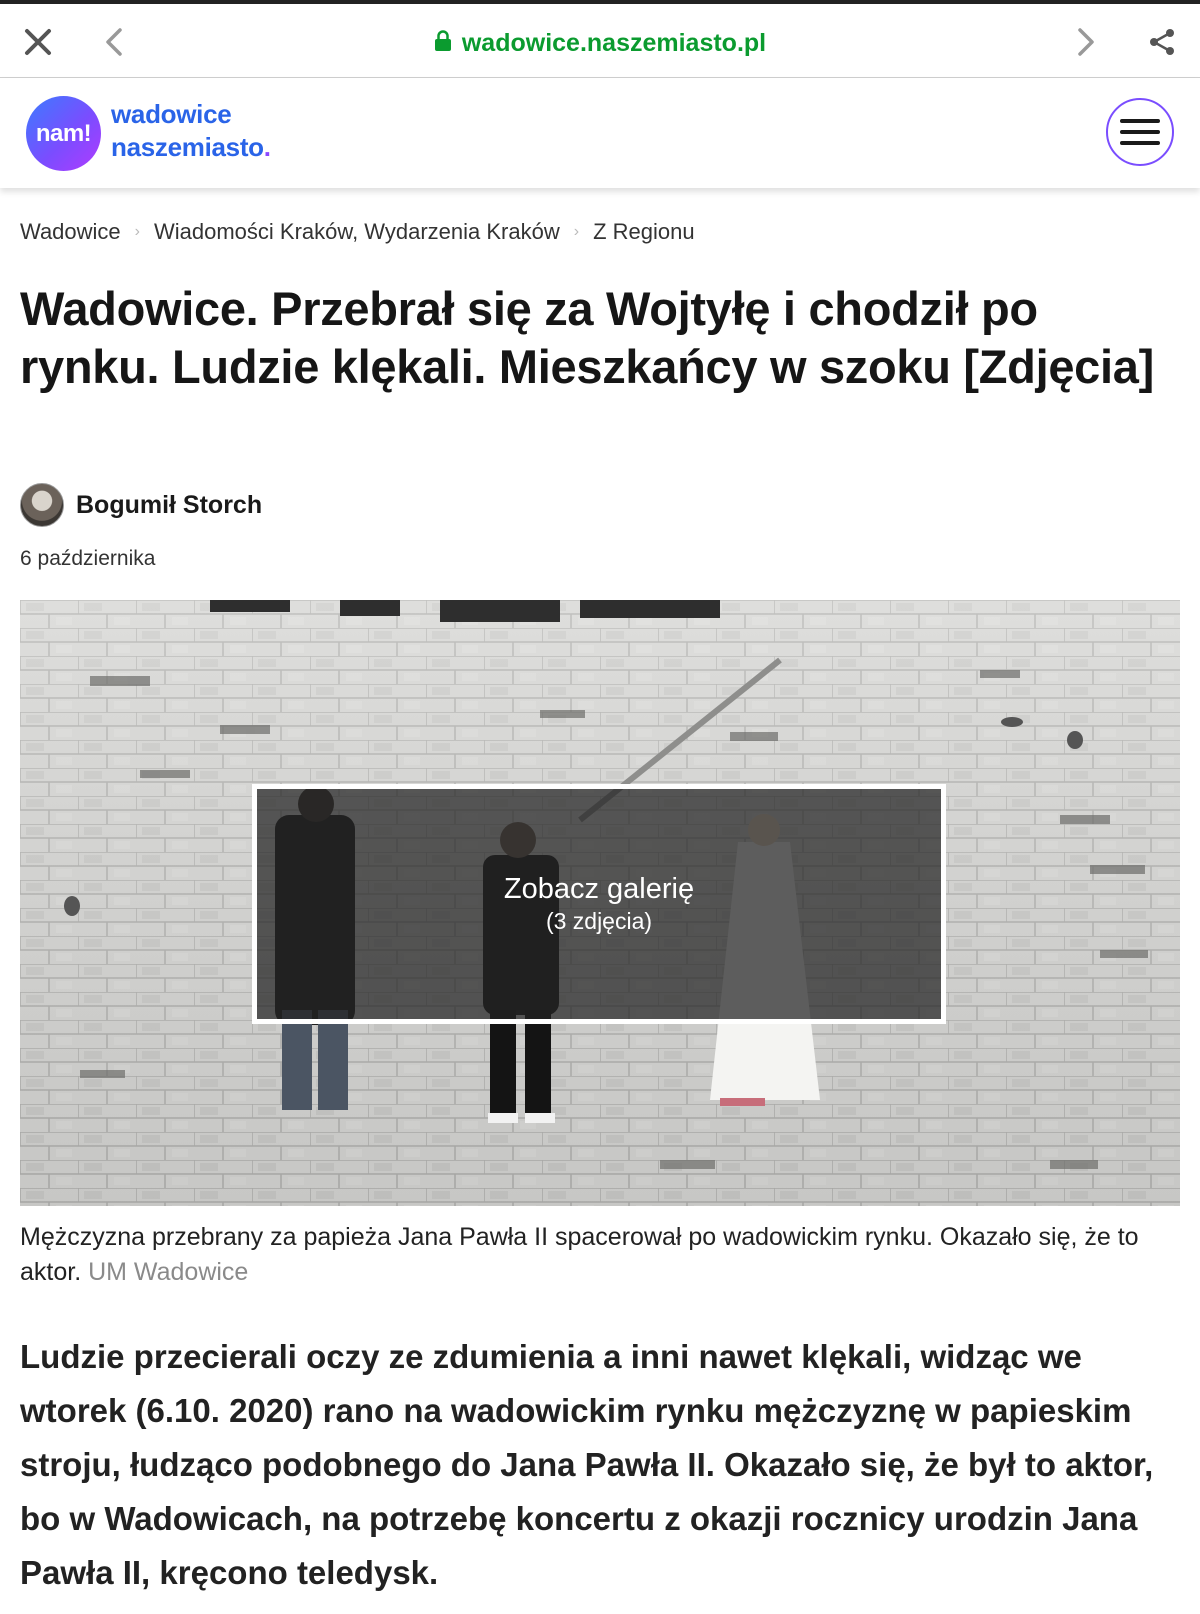  What do you see at coordinates (63, 133) in the screenshot?
I see `logo-badge: nam!` at bounding box center [63, 133].